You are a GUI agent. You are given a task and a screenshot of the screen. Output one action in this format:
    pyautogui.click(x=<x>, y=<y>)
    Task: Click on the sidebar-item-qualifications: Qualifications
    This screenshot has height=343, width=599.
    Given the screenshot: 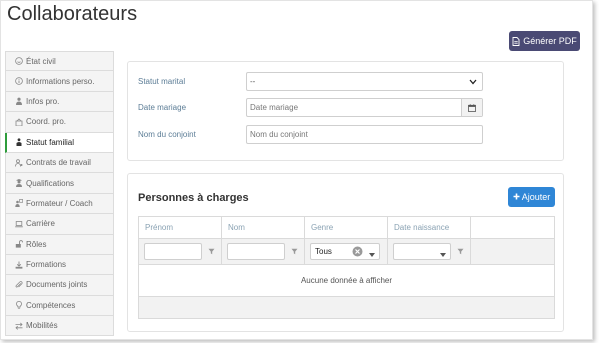 What is the action you would take?
    pyautogui.click(x=59, y=183)
    